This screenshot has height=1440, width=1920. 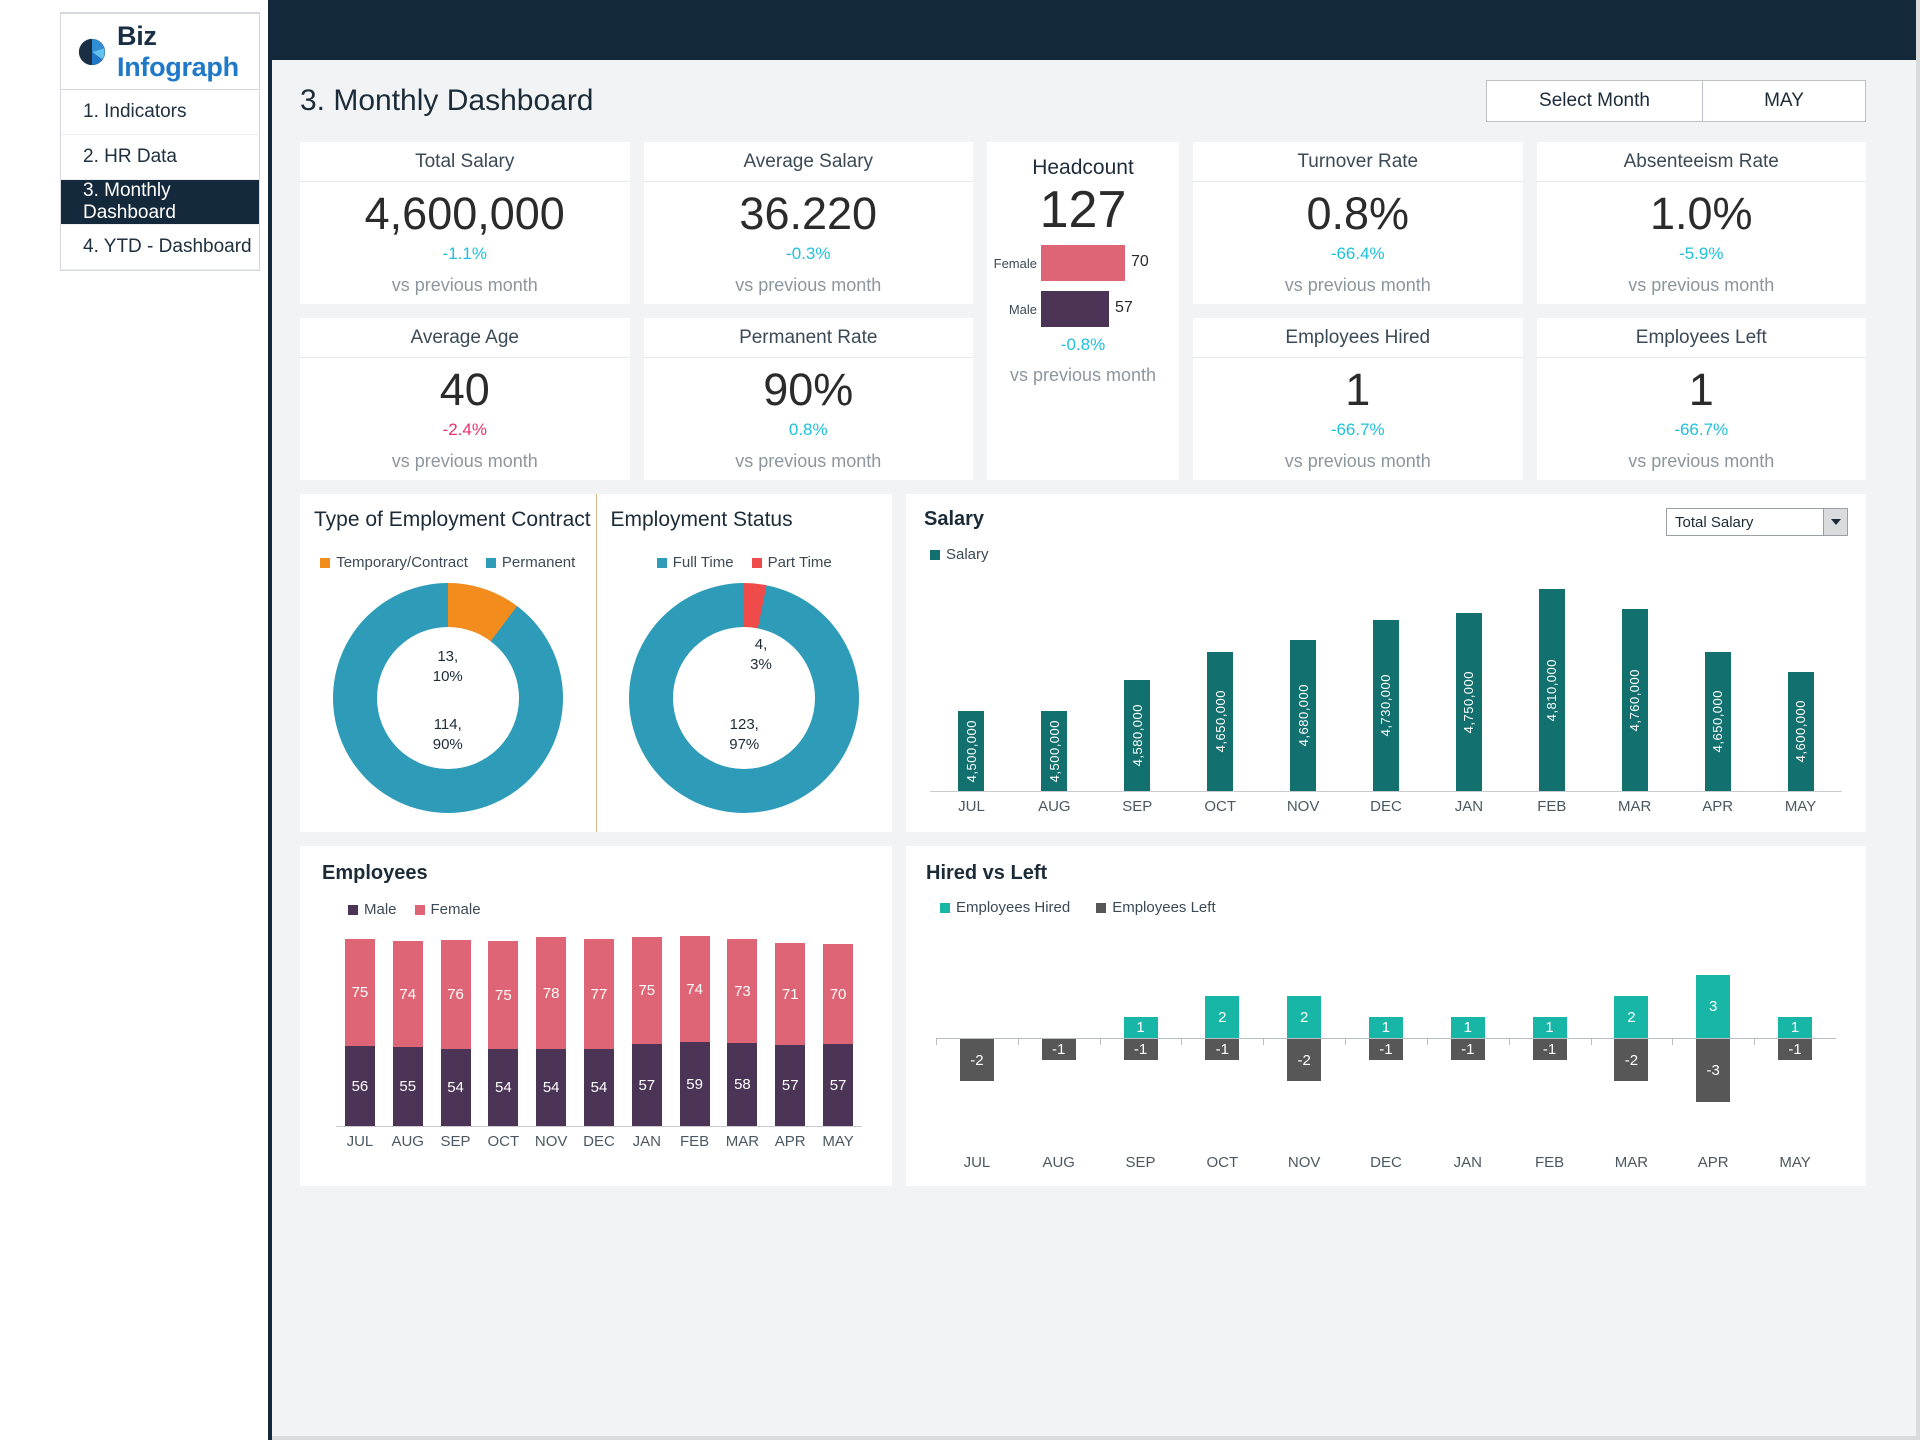 I want to click on kpi-delta: -0.3%, so click(x=808, y=253).